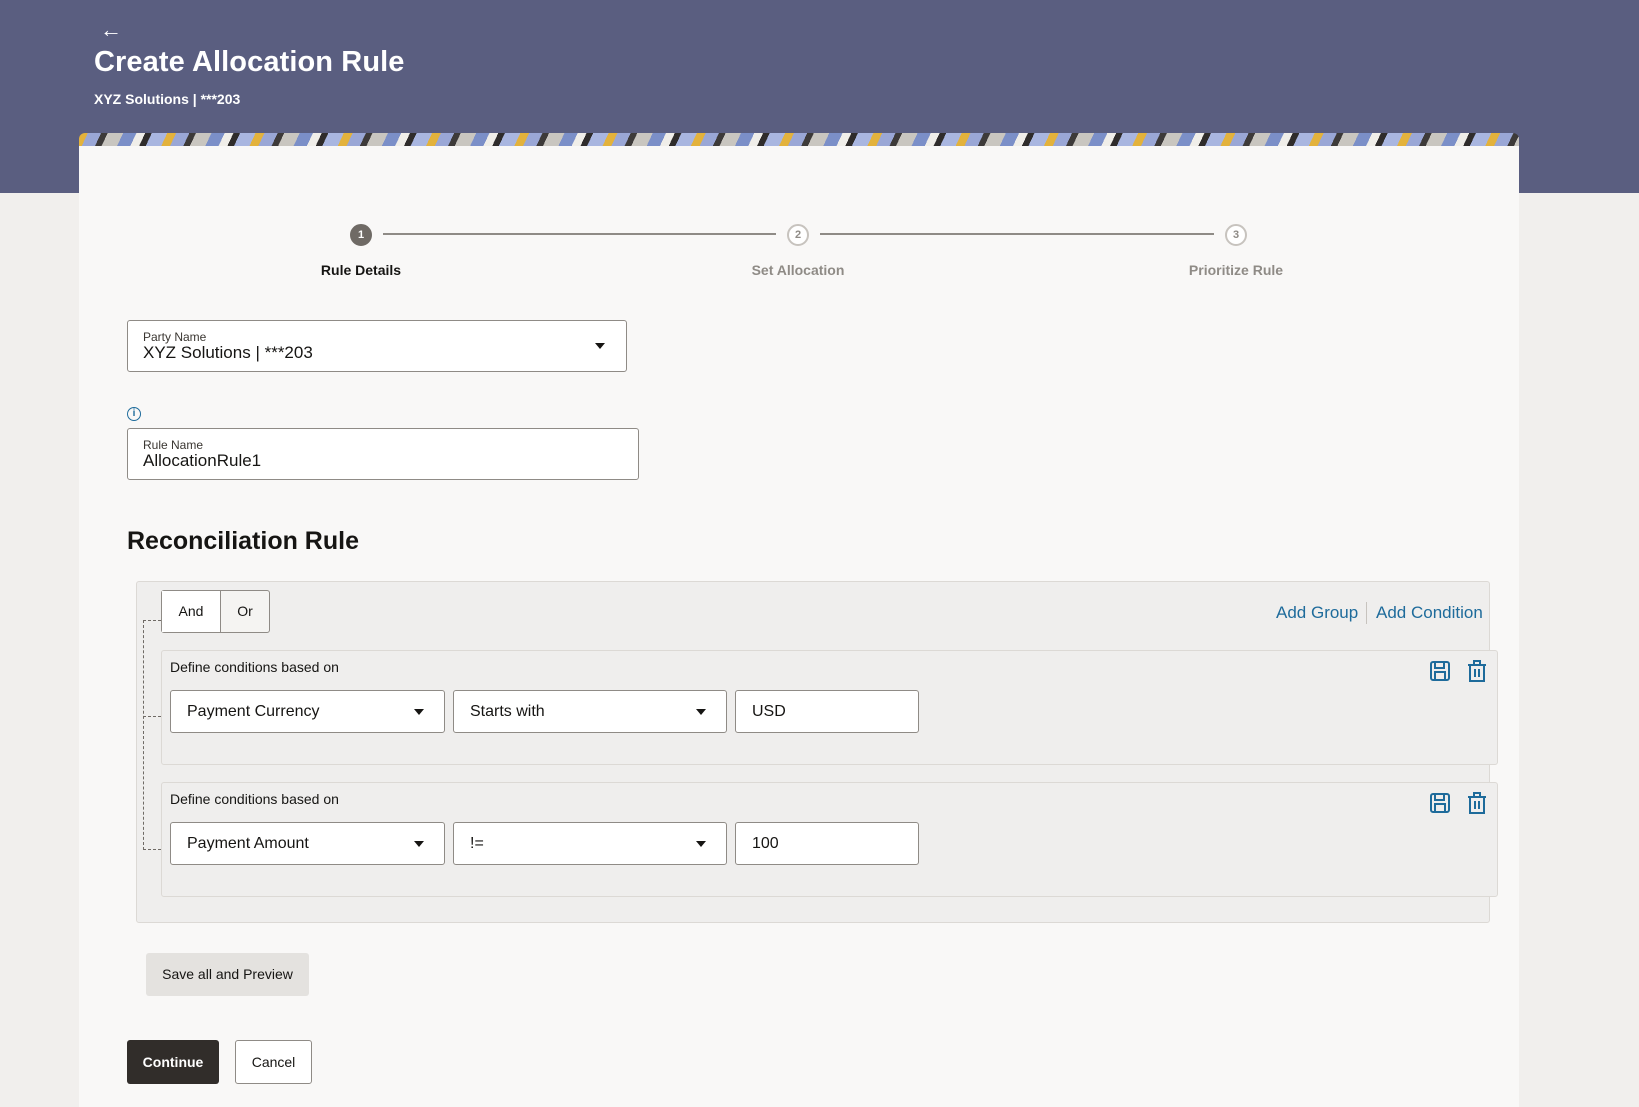 This screenshot has height=1107, width=1639. I want to click on party-name-value: XYZ Solutions | ***203, so click(228, 352).